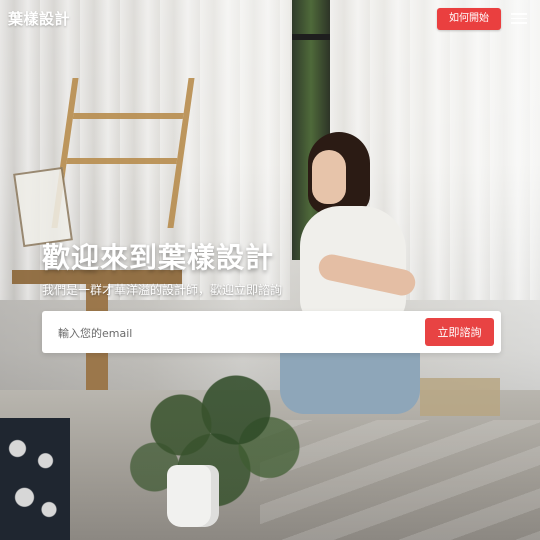 This screenshot has height=540, width=540. I want to click on email-input, so click(238, 333).